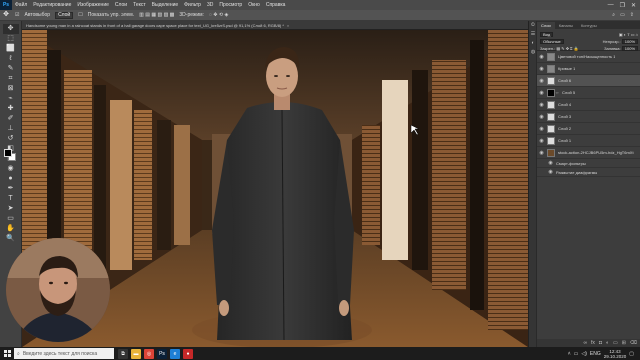 This screenshot has width=640, height=360. Describe the element at coordinates (593, 343) in the screenshot. I see `fx-icon: fx` at that location.